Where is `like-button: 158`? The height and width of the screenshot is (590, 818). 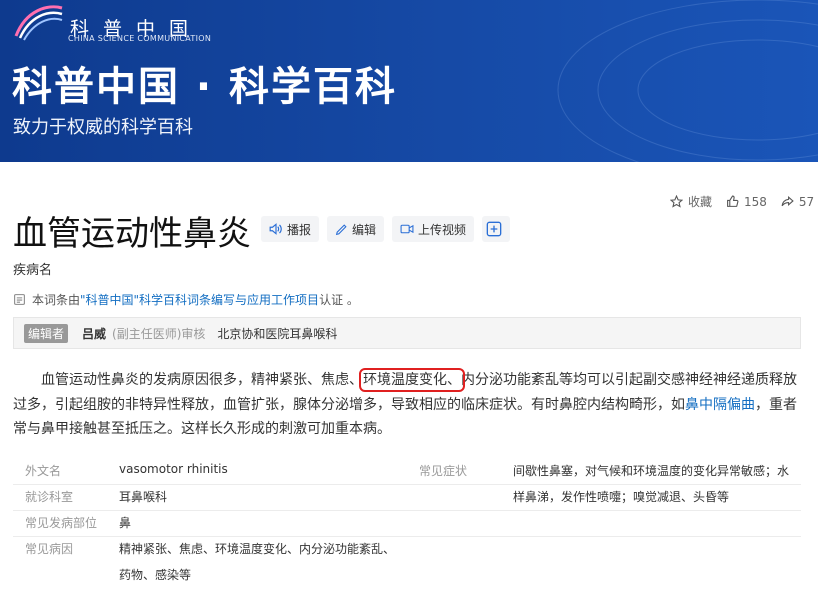 like-button: 158 is located at coordinates (746, 202).